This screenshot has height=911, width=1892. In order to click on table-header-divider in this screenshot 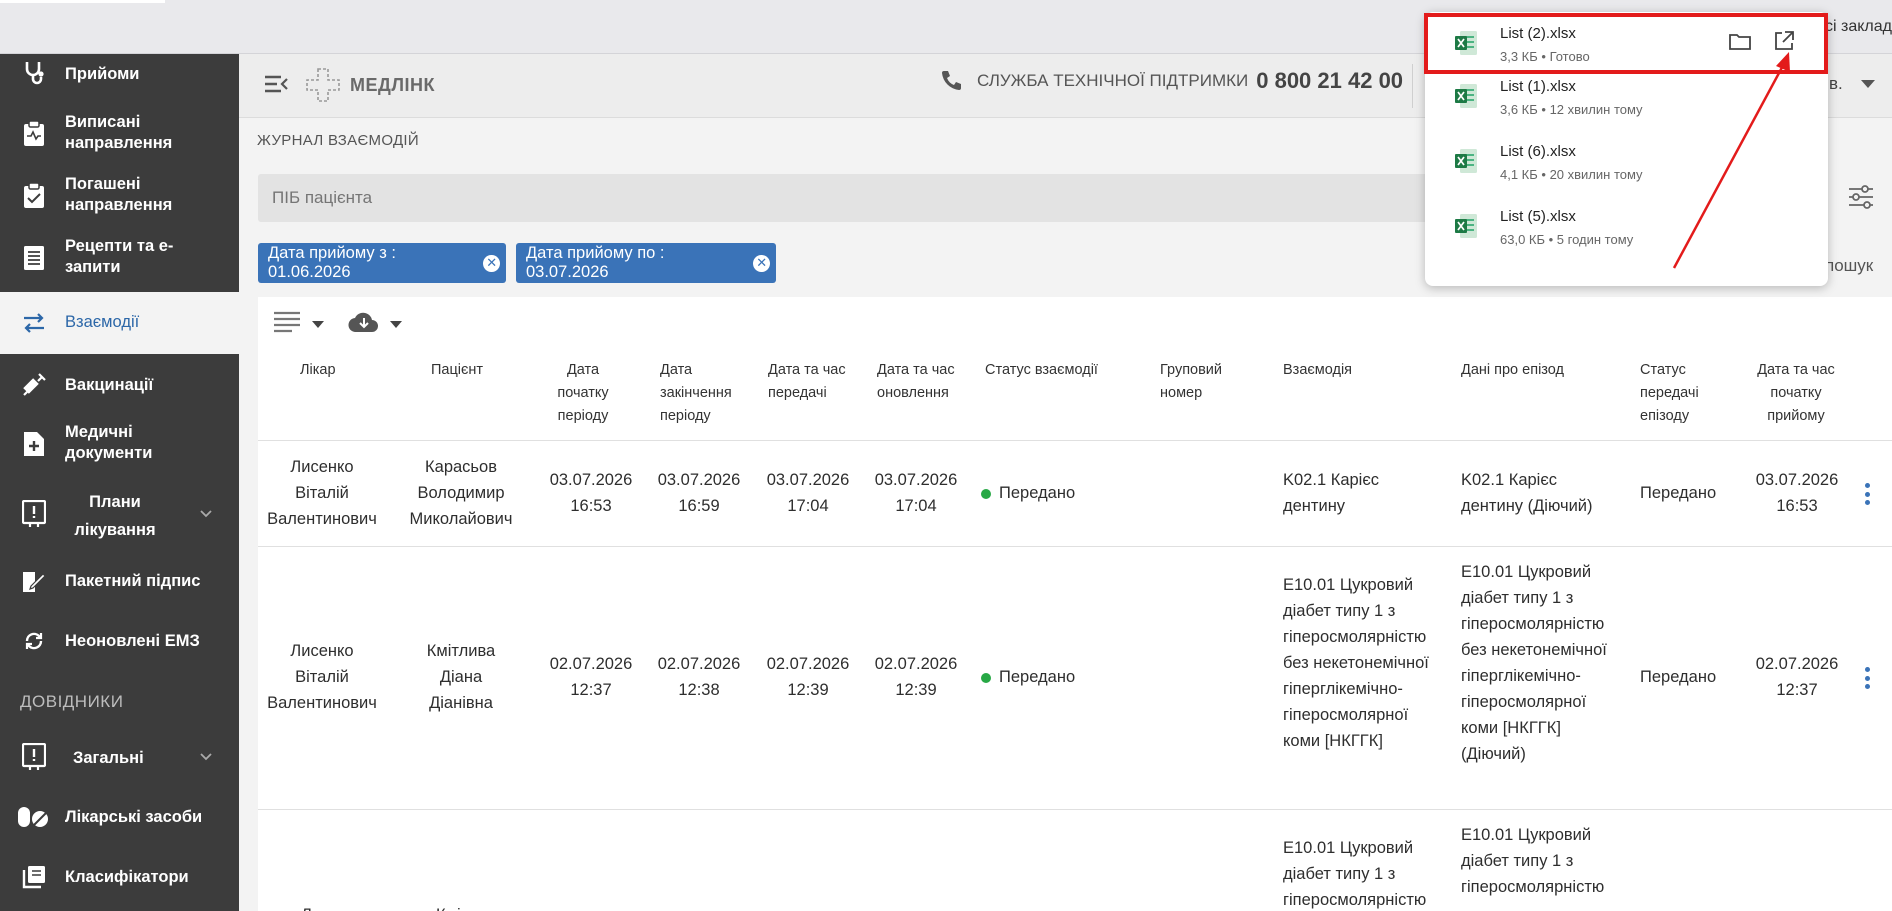, I will do `click(1075, 440)`.